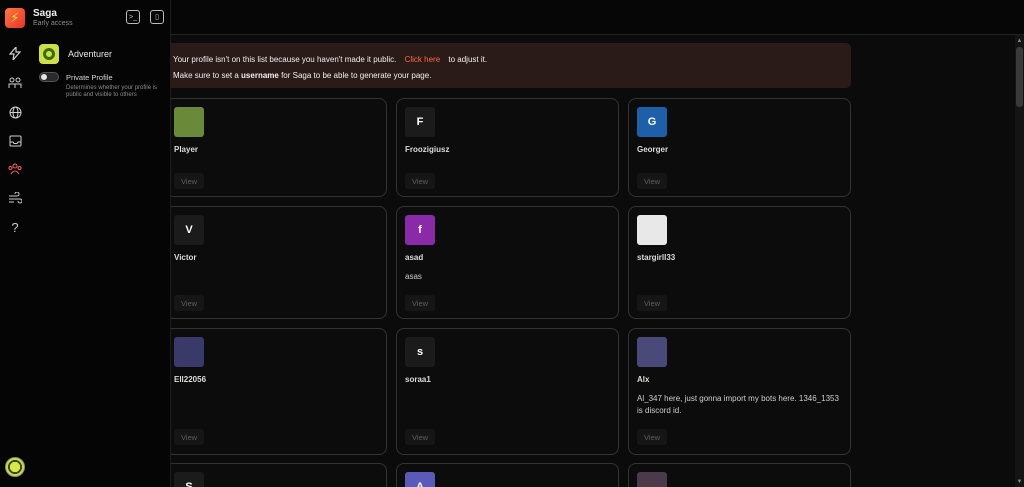 This screenshot has width=1024, height=487. I want to click on profile-name: Froozigiusz, so click(427, 149).